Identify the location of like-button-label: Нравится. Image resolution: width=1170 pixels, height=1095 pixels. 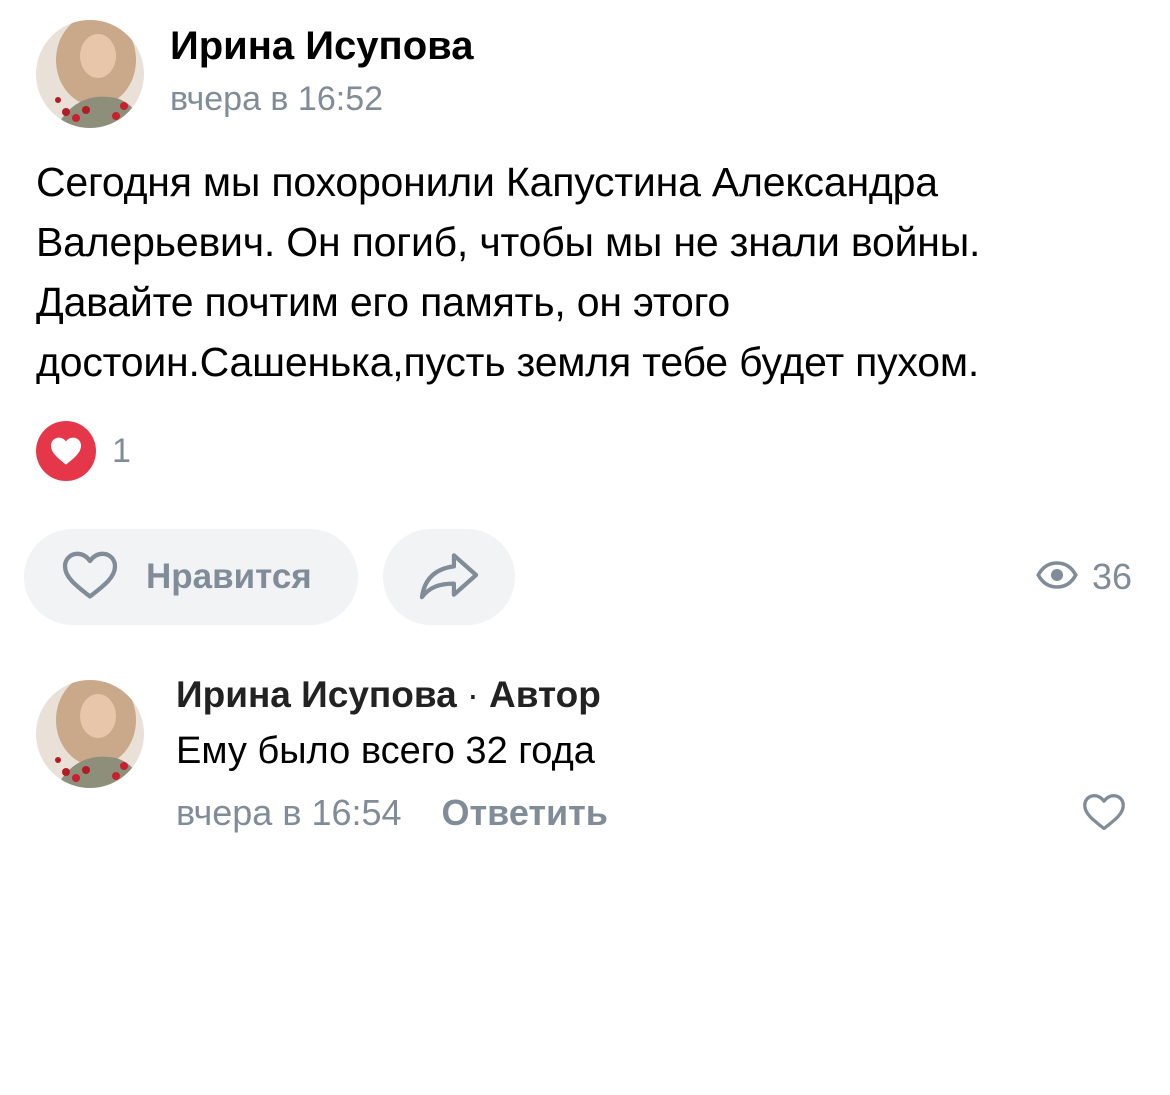
(229, 576).